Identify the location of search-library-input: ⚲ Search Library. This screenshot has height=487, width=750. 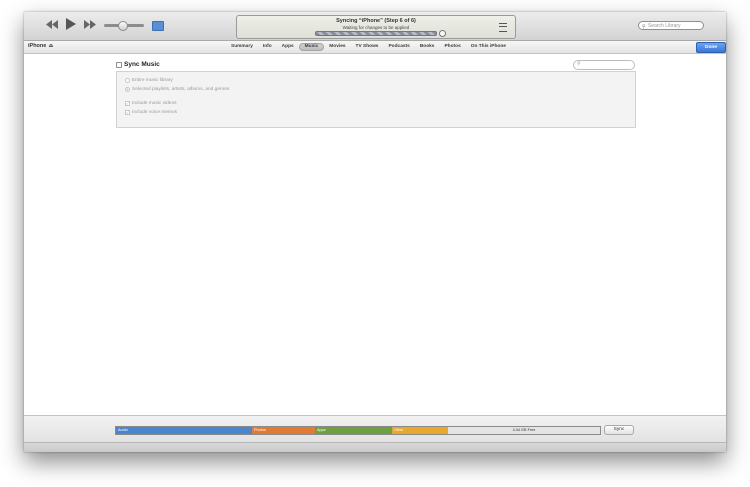
(671, 25).